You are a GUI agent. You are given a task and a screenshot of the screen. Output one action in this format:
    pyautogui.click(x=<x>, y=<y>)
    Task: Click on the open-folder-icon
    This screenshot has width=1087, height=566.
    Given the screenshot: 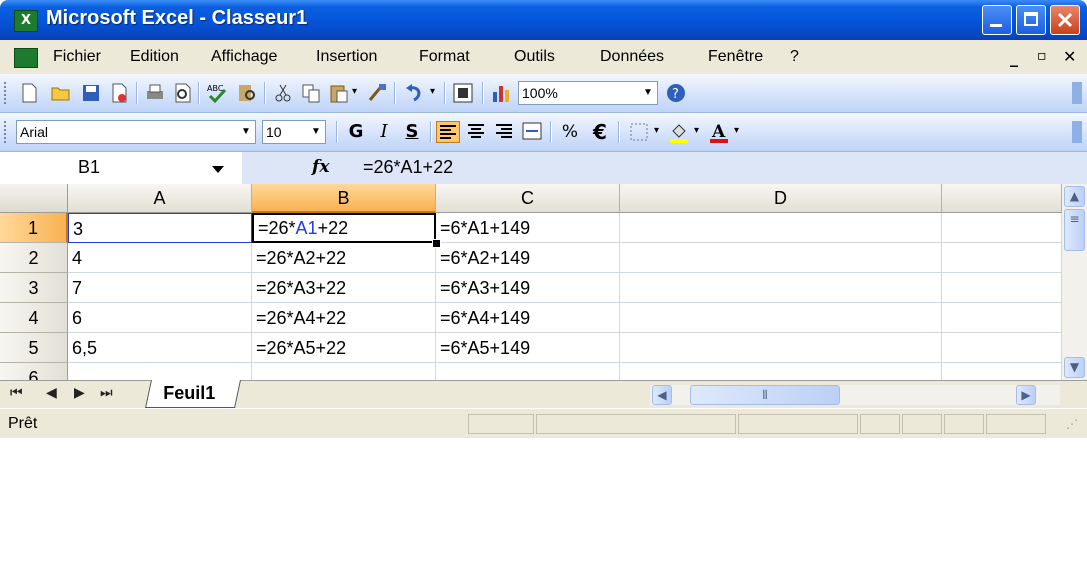 What is the action you would take?
    pyautogui.click(x=61, y=93)
    